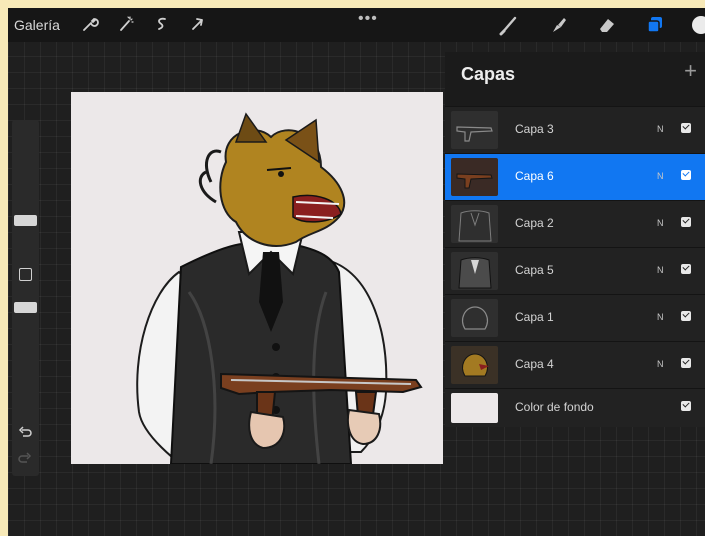 This screenshot has height=536, width=705. I want to click on layers-icon, so click(655, 25).